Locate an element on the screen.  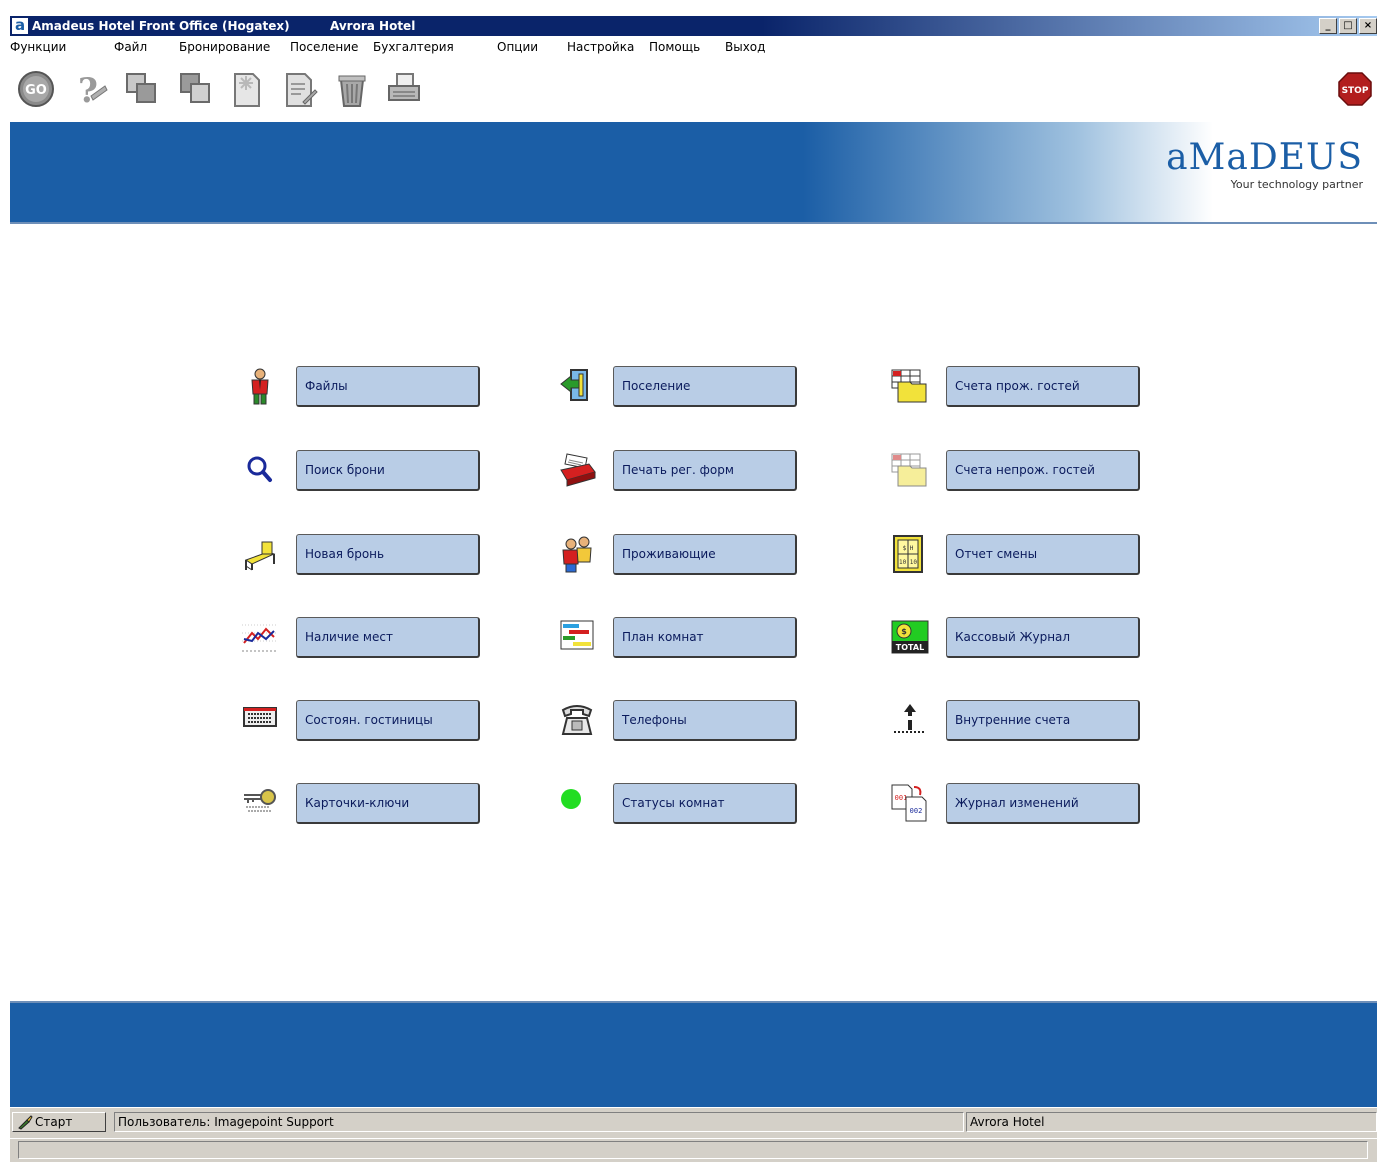
files-button: Файлы is located at coordinates (388, 386).